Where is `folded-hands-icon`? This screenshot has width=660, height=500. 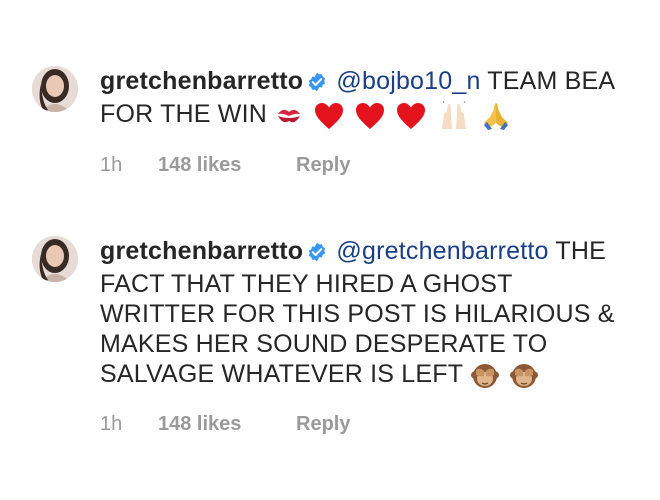 folded-hands-icon is located at coordinates (496, 119).